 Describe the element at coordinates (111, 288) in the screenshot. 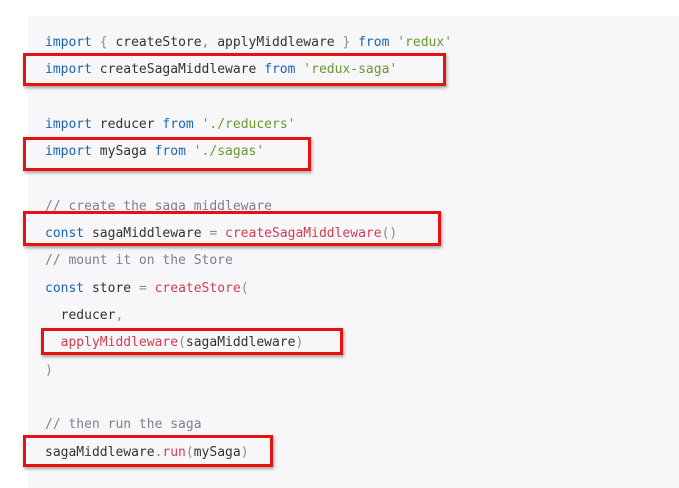

I see `code-token-text: store` at that location.